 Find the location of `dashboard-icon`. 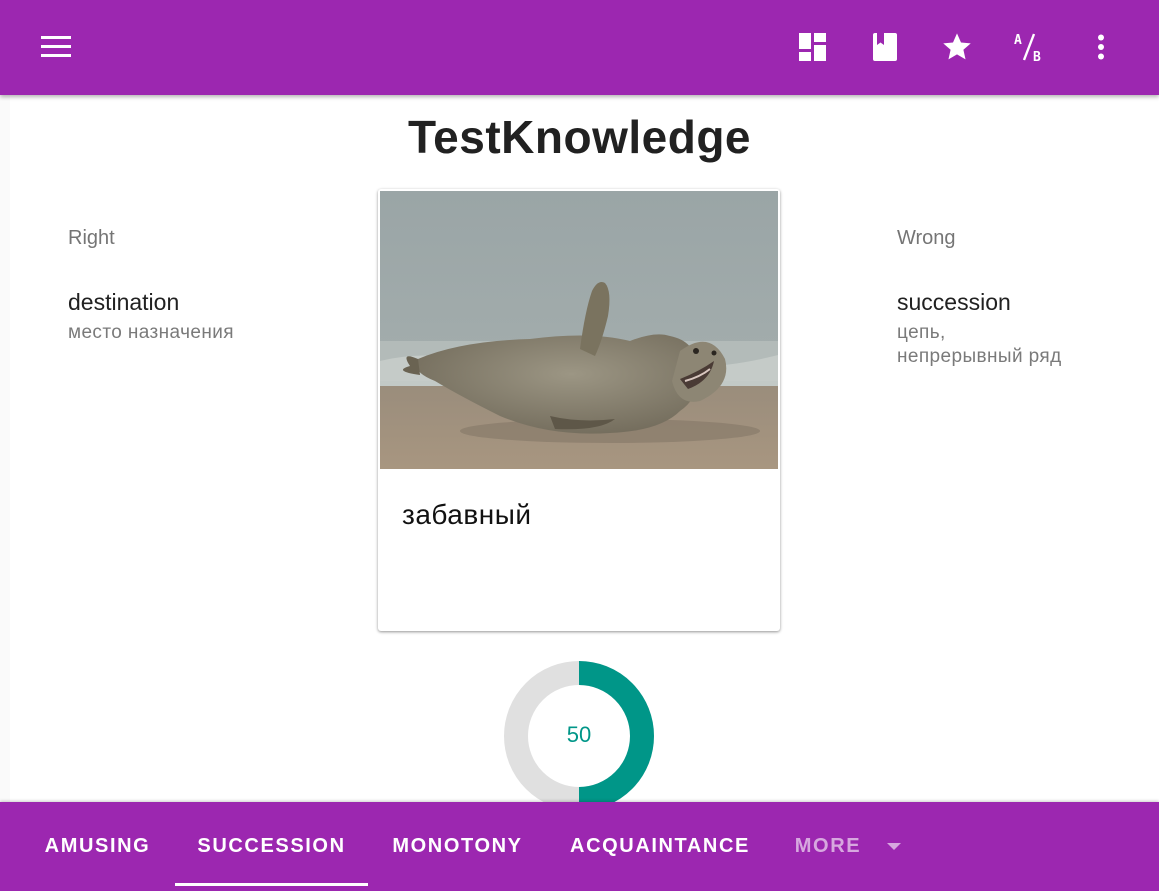

dashboard-icon is located at coordinates (812, 47).